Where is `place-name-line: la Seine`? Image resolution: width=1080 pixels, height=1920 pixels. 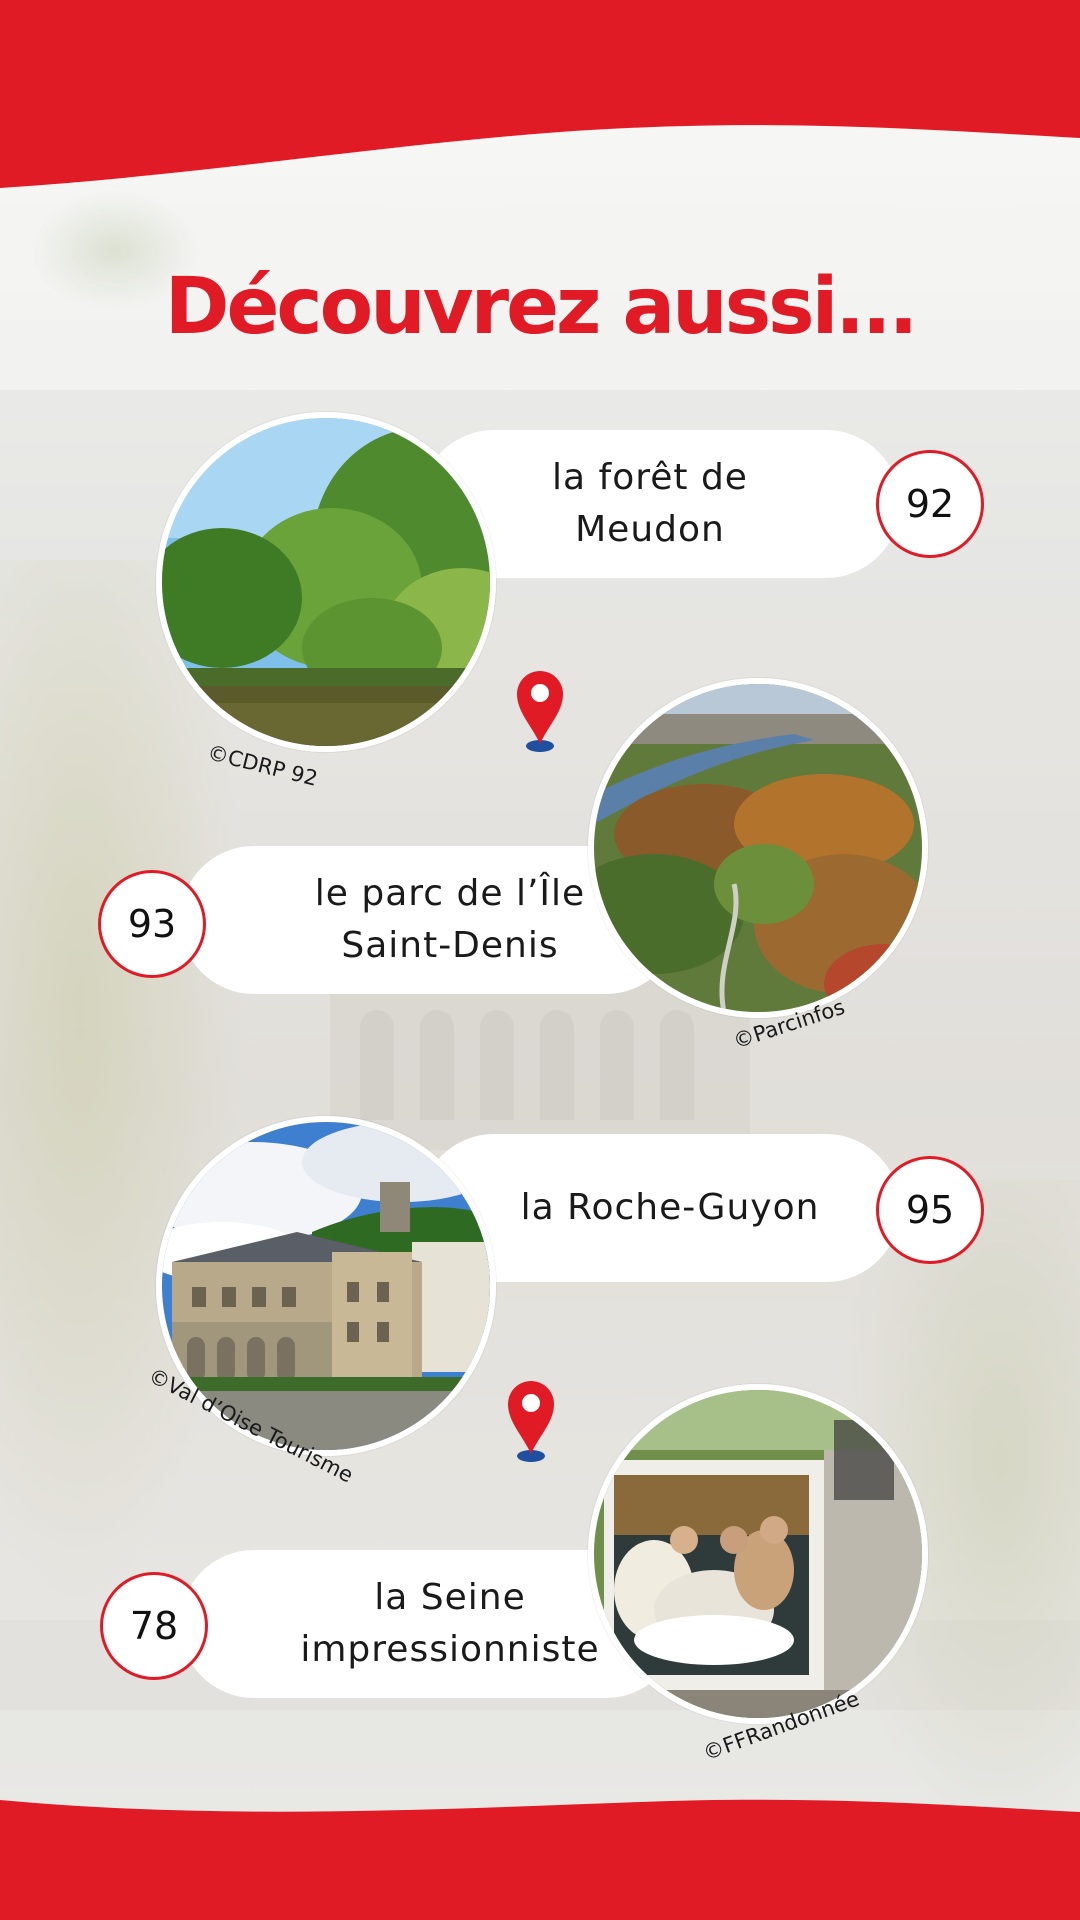 place-name-line: la Seine is located at coordinates (450, 1597).